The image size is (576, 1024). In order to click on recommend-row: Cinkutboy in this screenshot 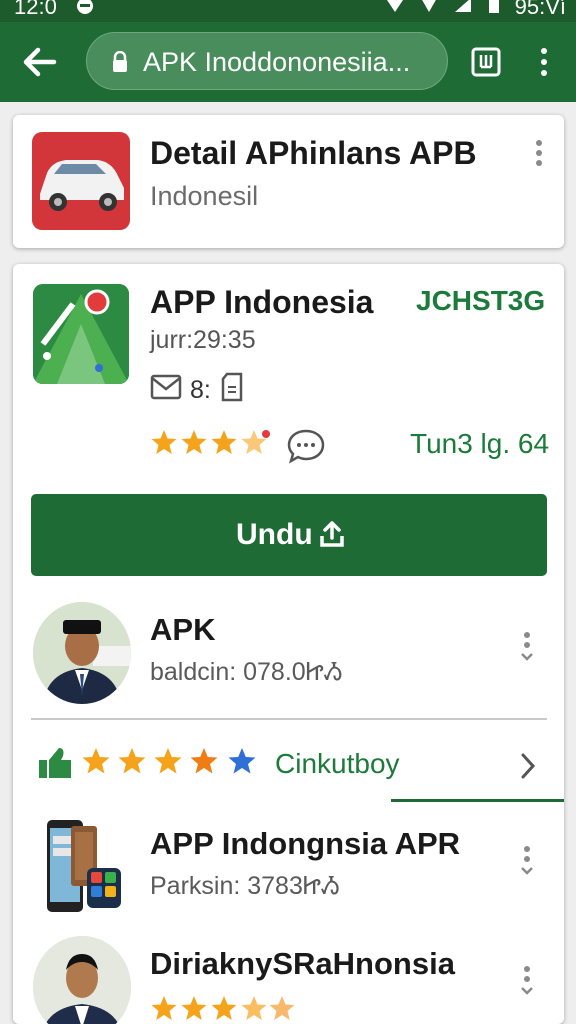, I will do `click(289, 764)`.